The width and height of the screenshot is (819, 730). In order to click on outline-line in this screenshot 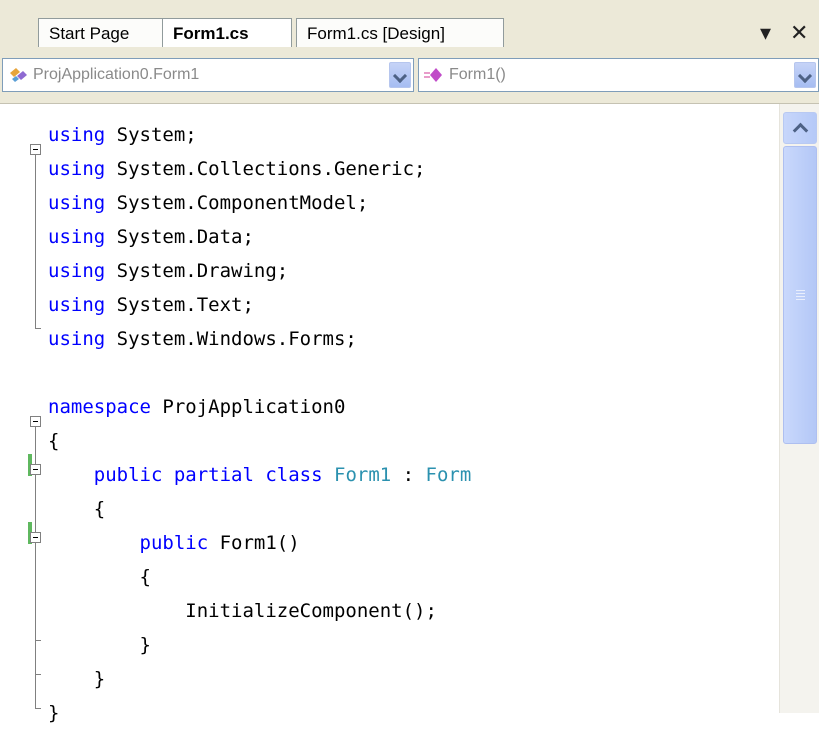, I will do `click(35, 242)`.